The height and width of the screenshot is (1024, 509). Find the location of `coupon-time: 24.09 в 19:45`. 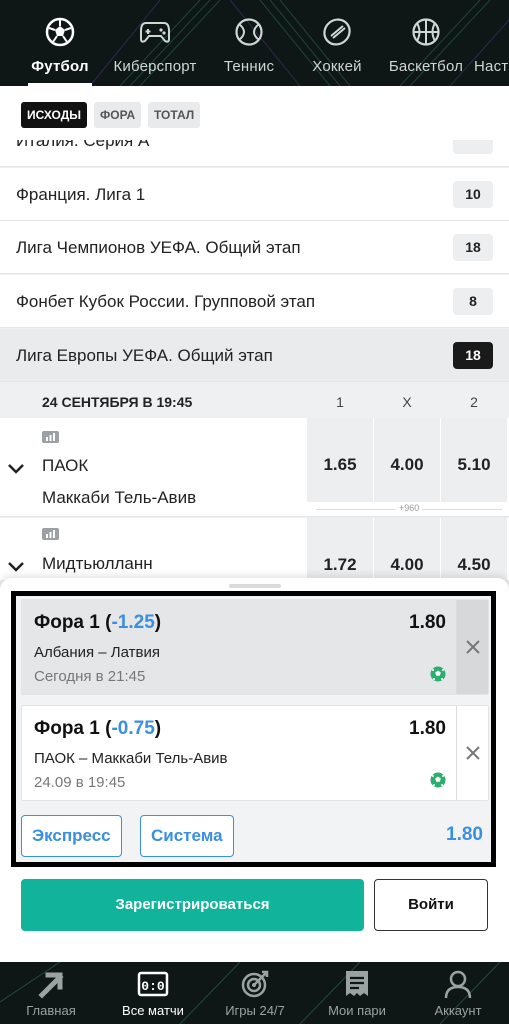

coupon-time: 24.09 в 19:45 is located at coordinates (80, 782).